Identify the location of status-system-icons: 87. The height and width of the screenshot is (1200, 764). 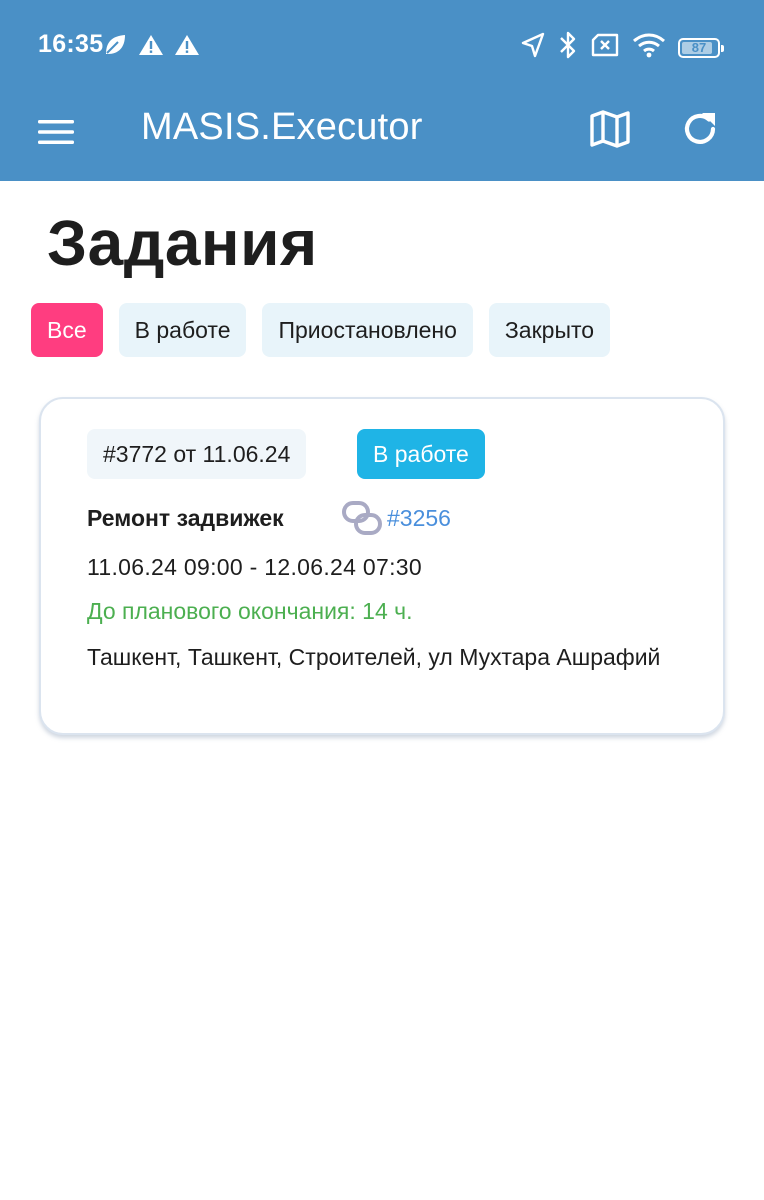
(622, 47).